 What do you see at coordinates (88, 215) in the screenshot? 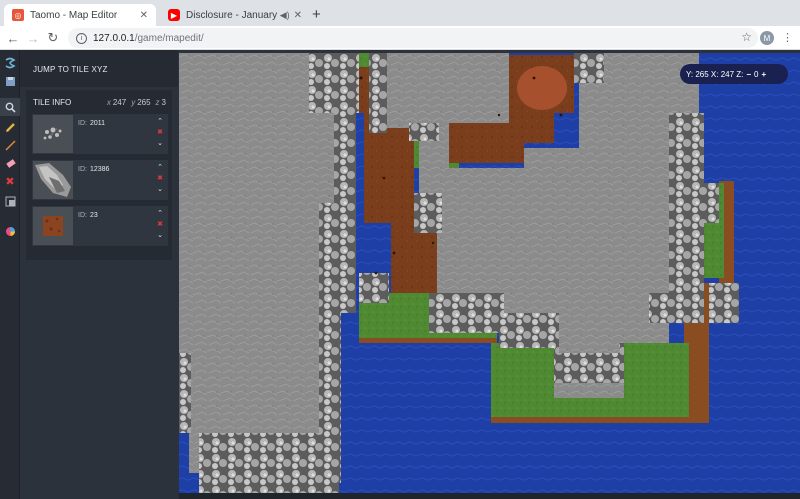
I see `tile-id: ID: 23` at bounding box center [88, 215].